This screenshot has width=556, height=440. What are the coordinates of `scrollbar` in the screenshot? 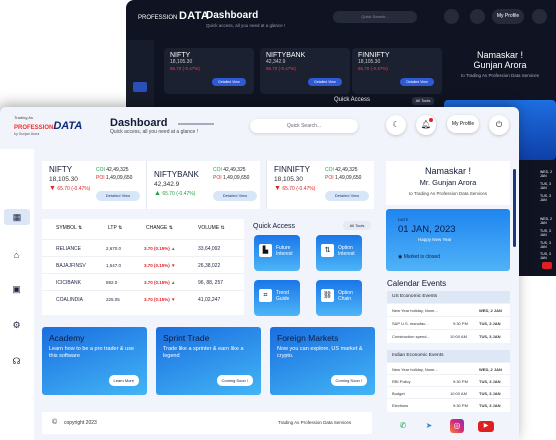 It's located at (514, 208).